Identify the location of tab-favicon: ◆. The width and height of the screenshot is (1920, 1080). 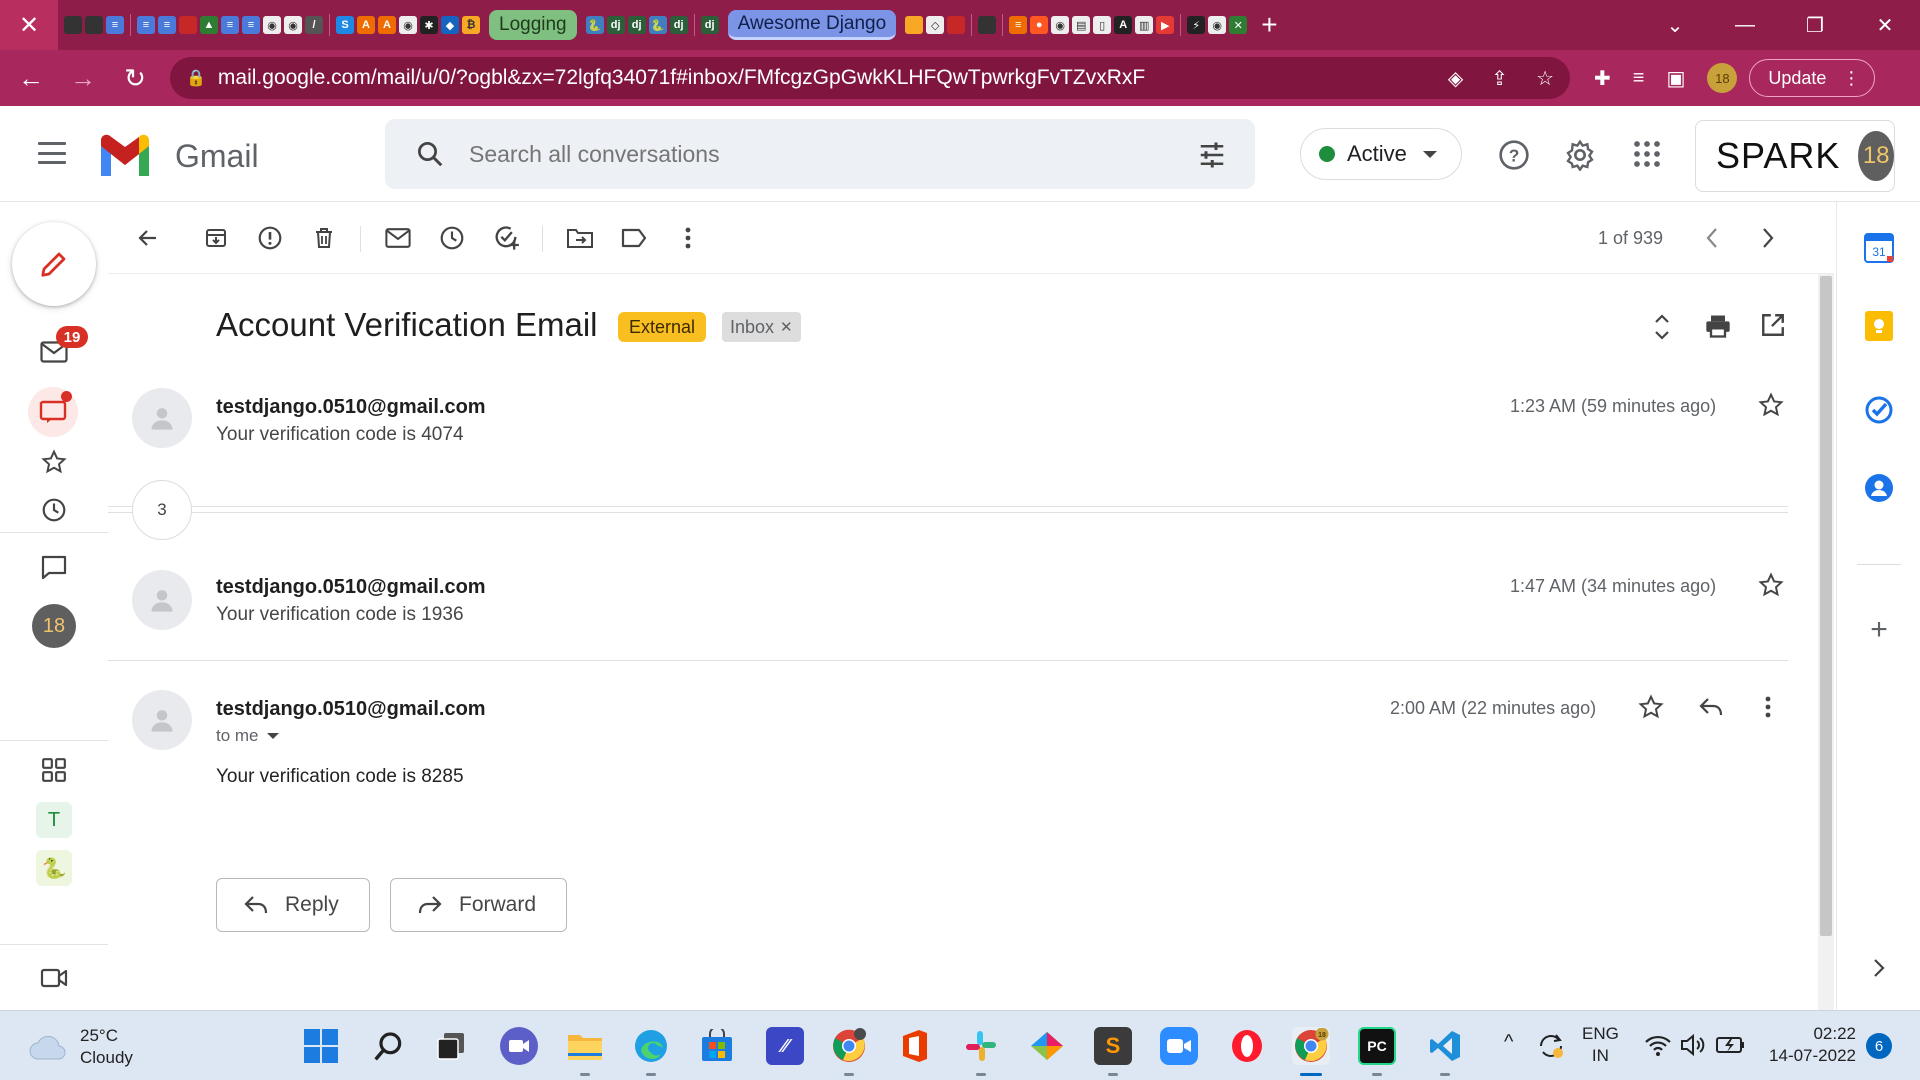
(450, 25).